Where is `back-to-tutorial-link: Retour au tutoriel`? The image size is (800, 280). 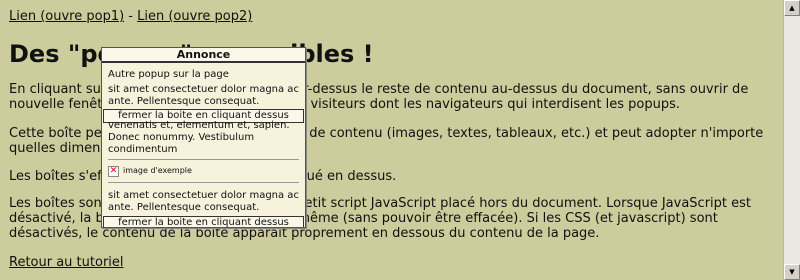
back-to-tutorial-link: Retour au tutoriel is located at coordinates (66, 262).